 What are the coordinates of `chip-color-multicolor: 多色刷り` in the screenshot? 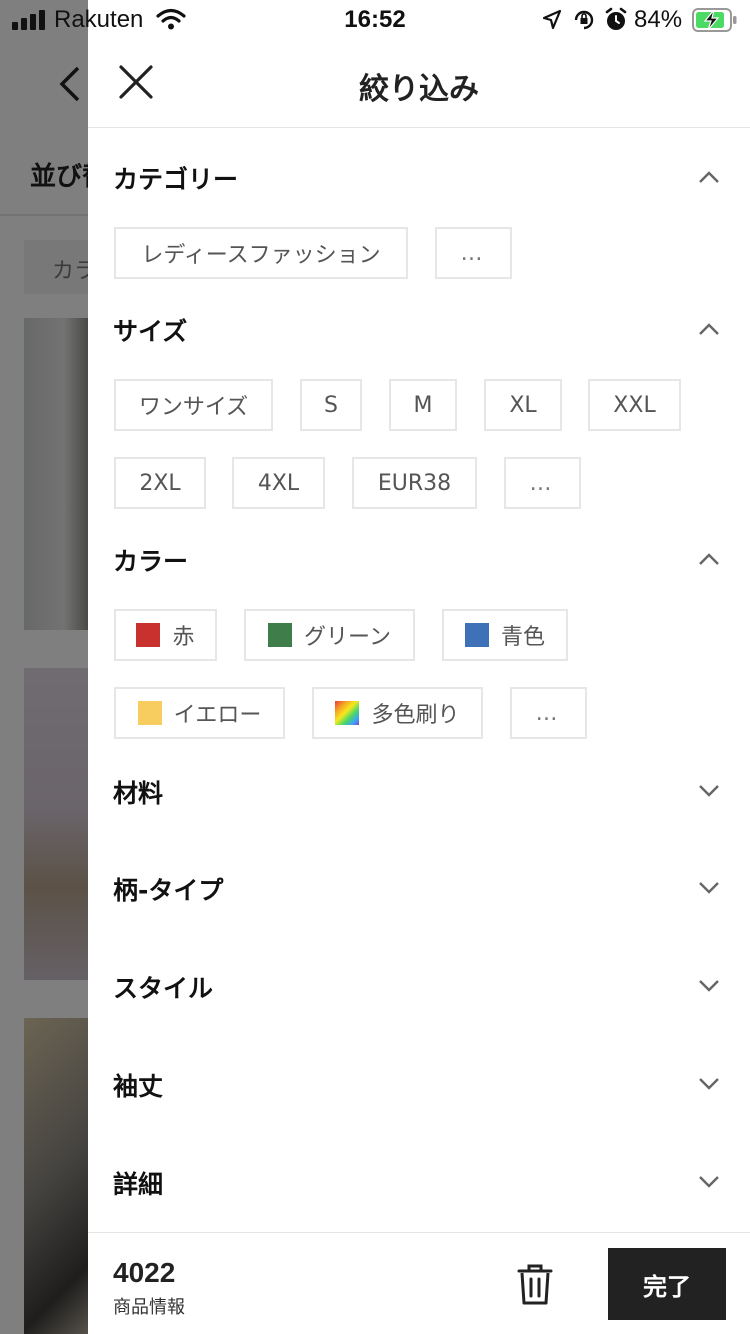 It's located at (397, 713).